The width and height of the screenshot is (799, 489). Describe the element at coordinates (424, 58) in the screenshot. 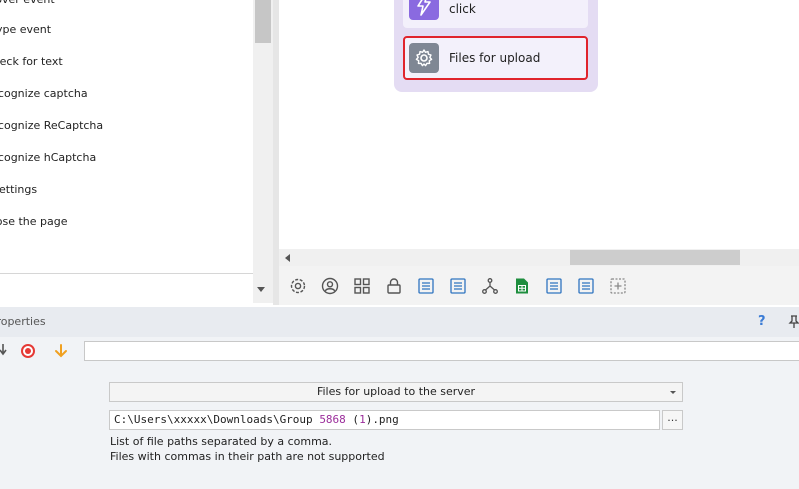

I see `gear-icon` at that location.